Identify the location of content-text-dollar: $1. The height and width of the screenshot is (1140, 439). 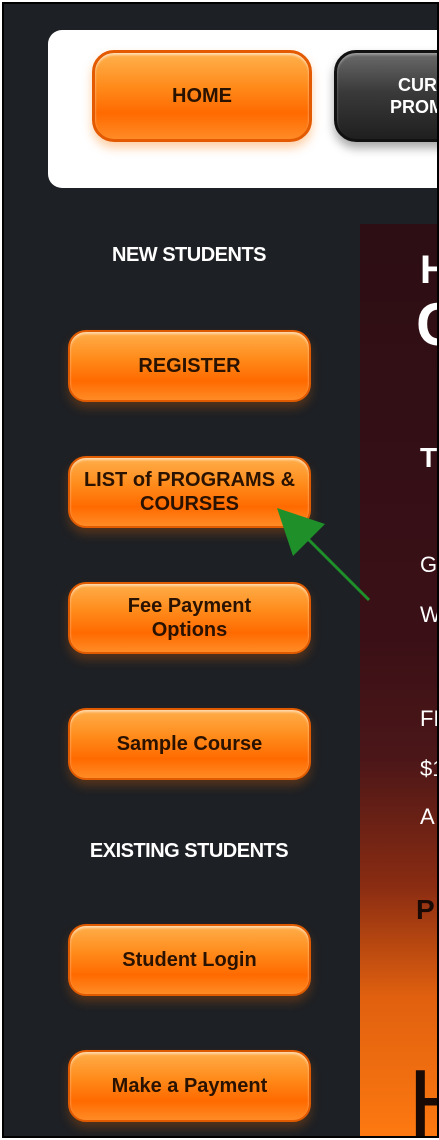
(428, 768).